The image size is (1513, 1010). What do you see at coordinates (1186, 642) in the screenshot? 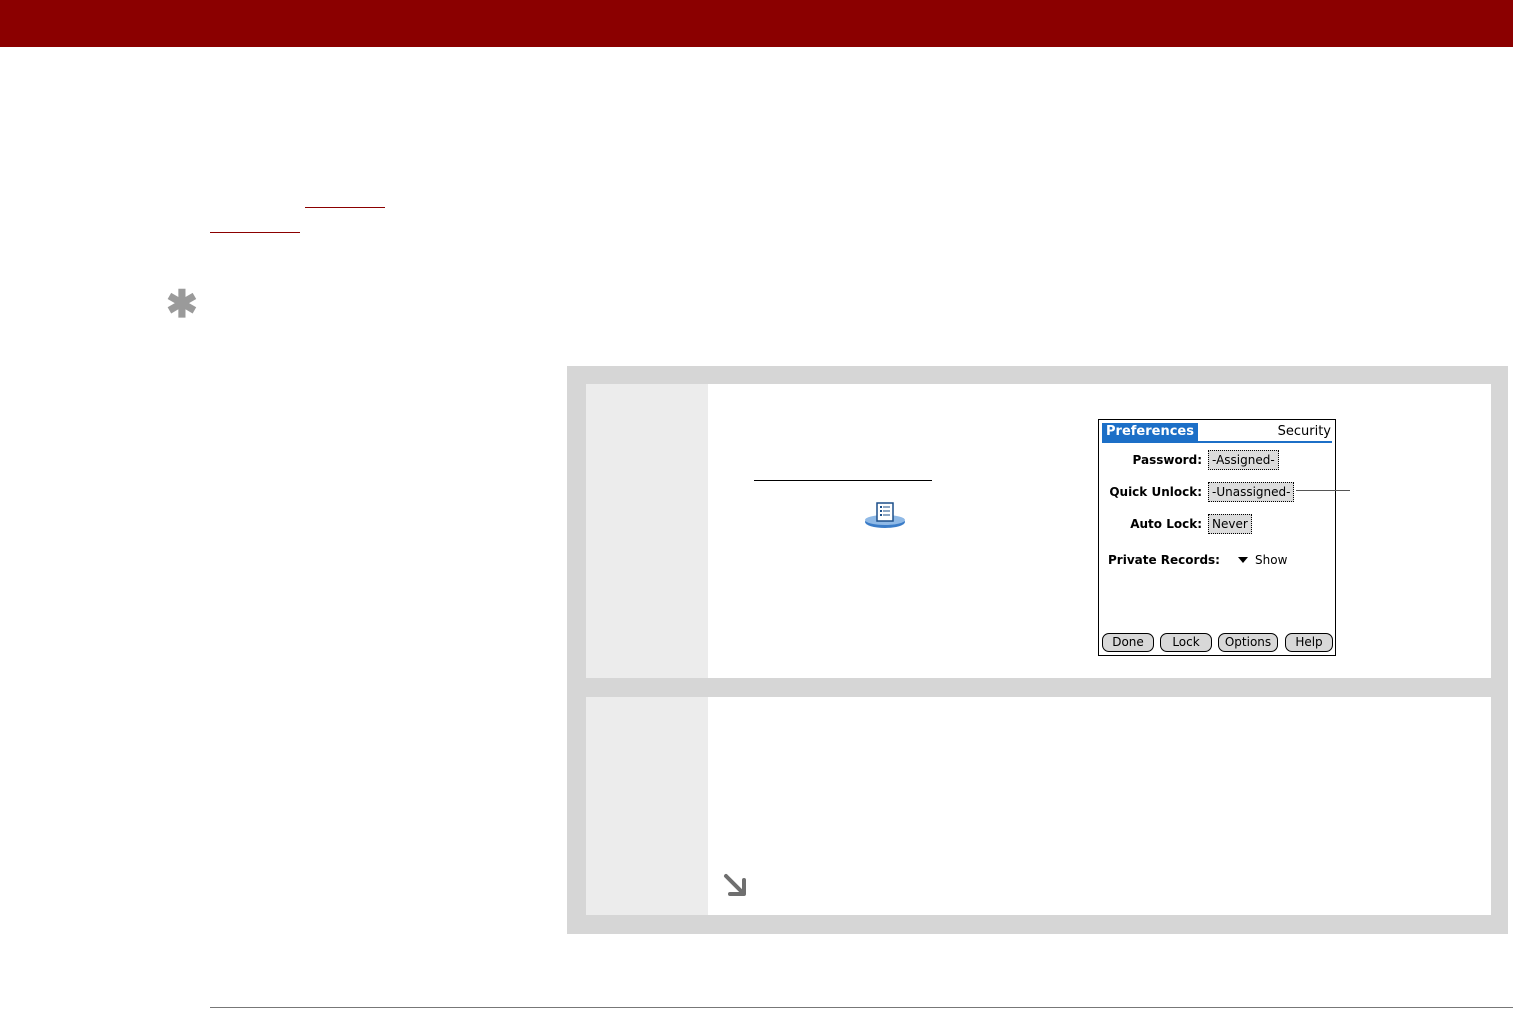
I see `lock-button: Lock` at bounding box center [1186, 642].